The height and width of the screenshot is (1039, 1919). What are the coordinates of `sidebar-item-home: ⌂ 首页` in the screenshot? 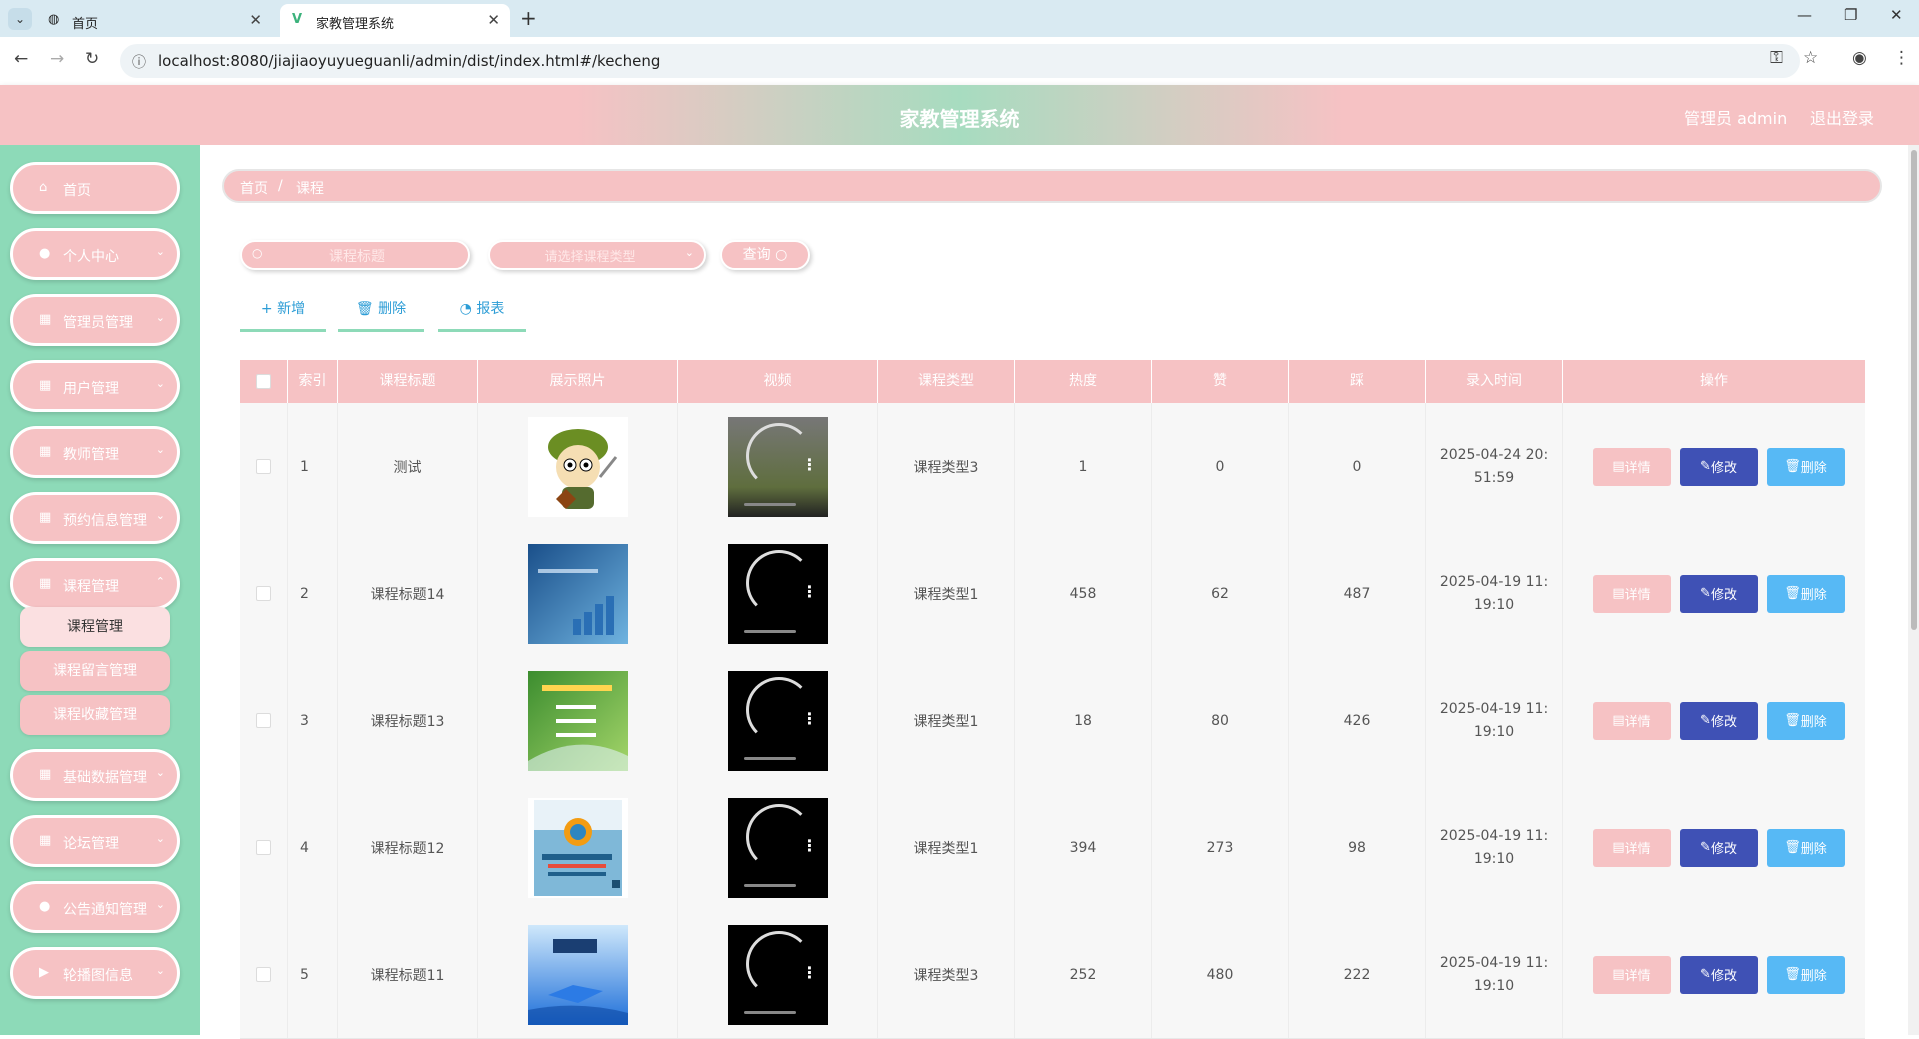 It's located at (95, 188).